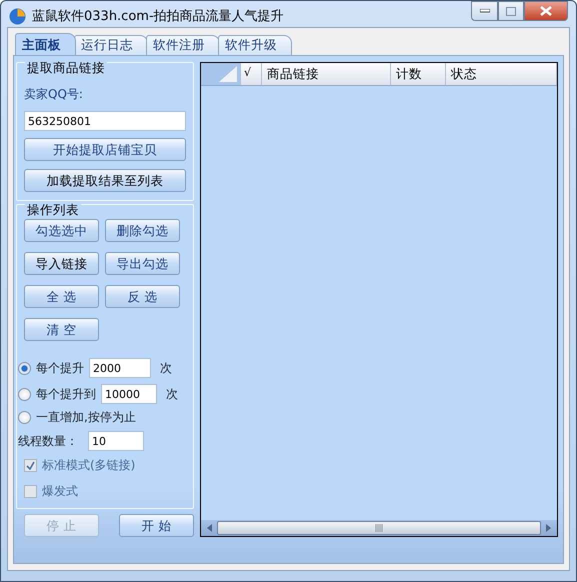 Image resolution: width=577 pixels, height=582 pixels. I want to click on grip-icon, so click(379, 528).